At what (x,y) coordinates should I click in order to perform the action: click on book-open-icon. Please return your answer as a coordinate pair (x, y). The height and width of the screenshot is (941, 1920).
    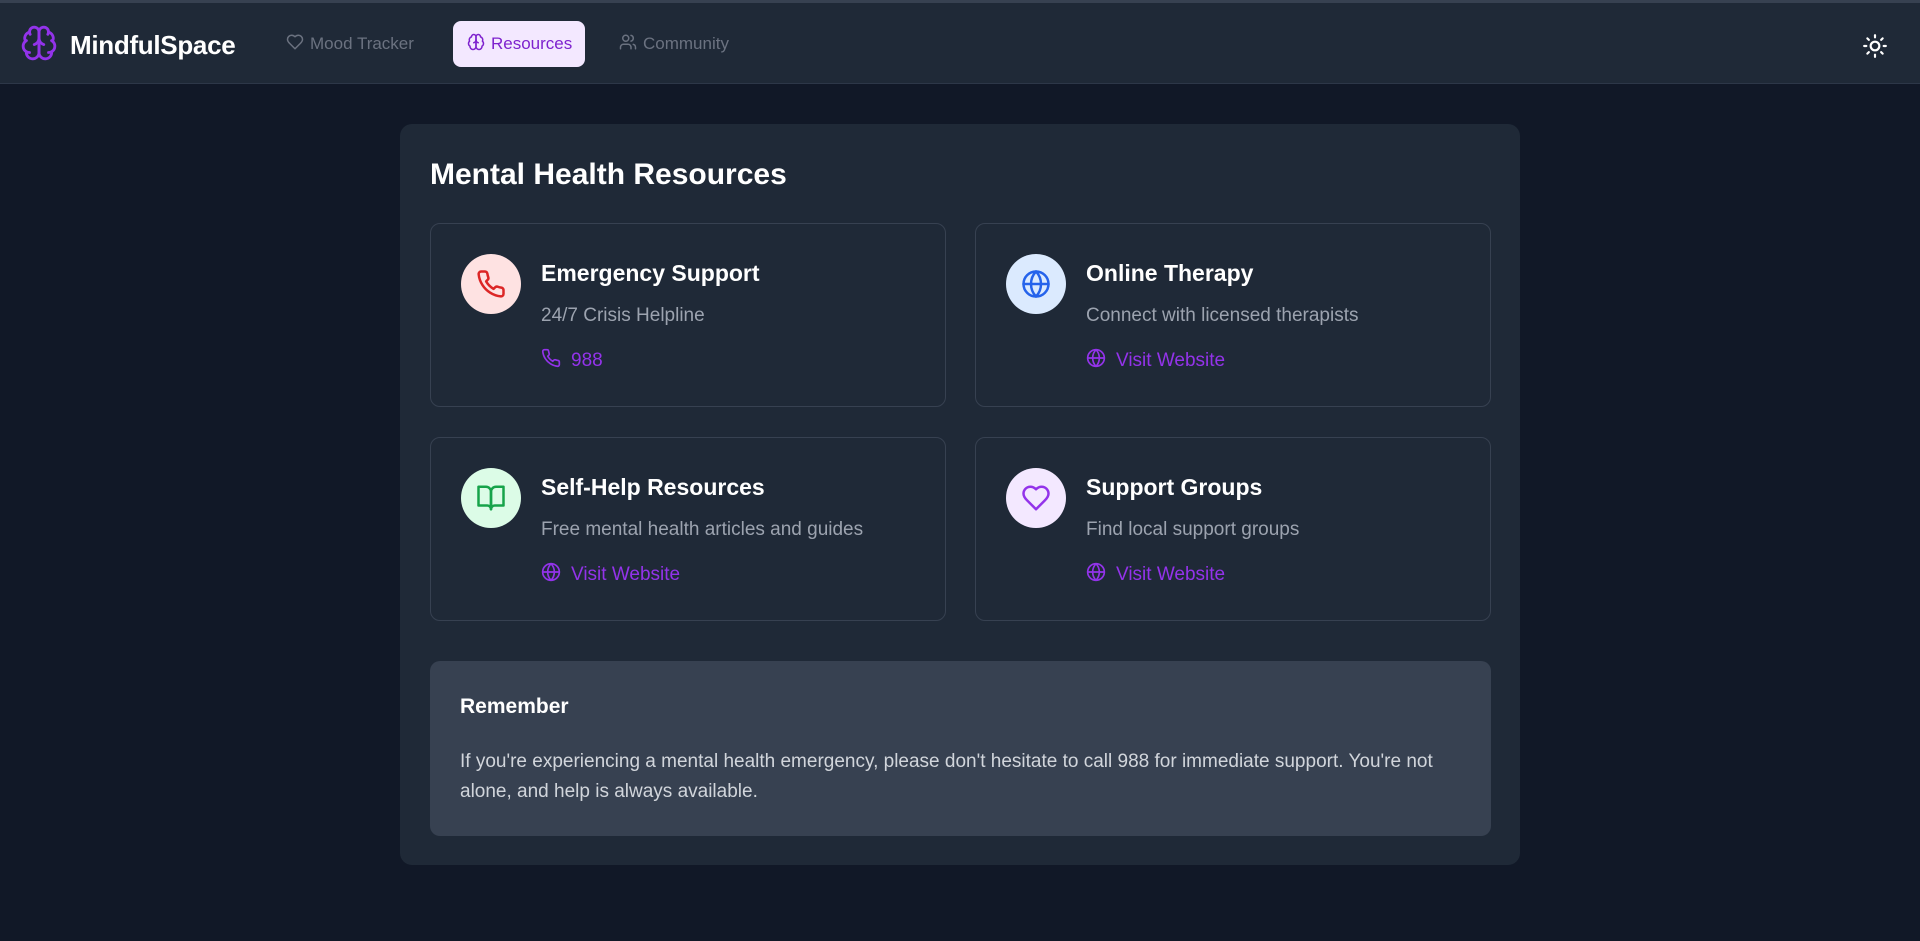
    Looking at the image, I should click on (491, 498).